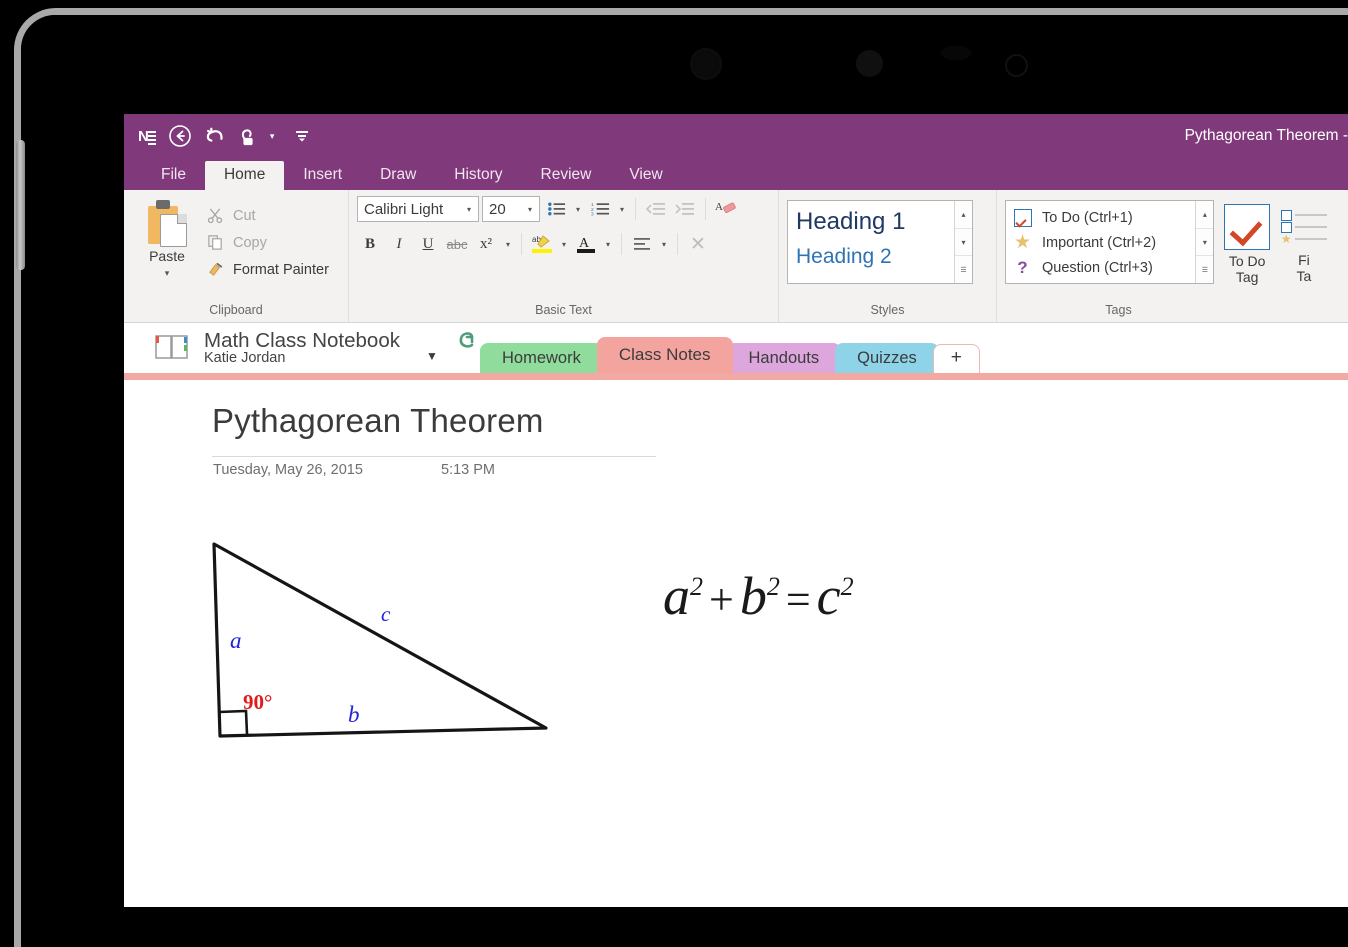 This screenshot has width=1348, height=947. I want to click on pythagorean-equation: a2 + b2 = c2, so click(758, 596).